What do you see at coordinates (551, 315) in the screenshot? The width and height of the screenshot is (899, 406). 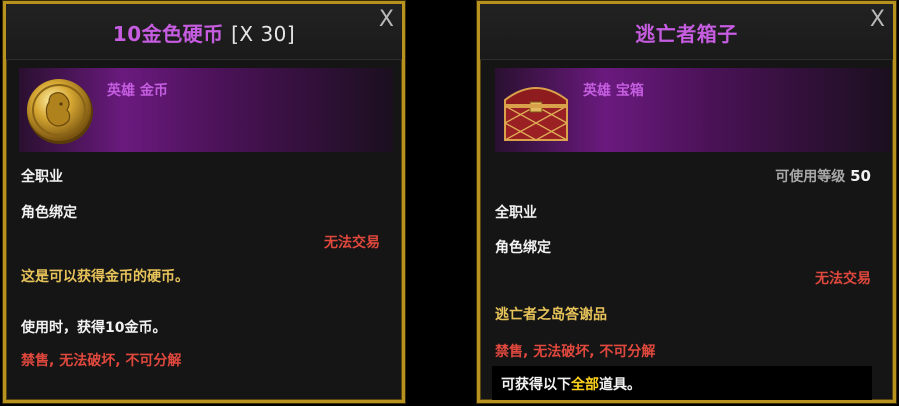 I see `item-description: 逃亡者之岛答谢品` at bounding box center [551, 315].